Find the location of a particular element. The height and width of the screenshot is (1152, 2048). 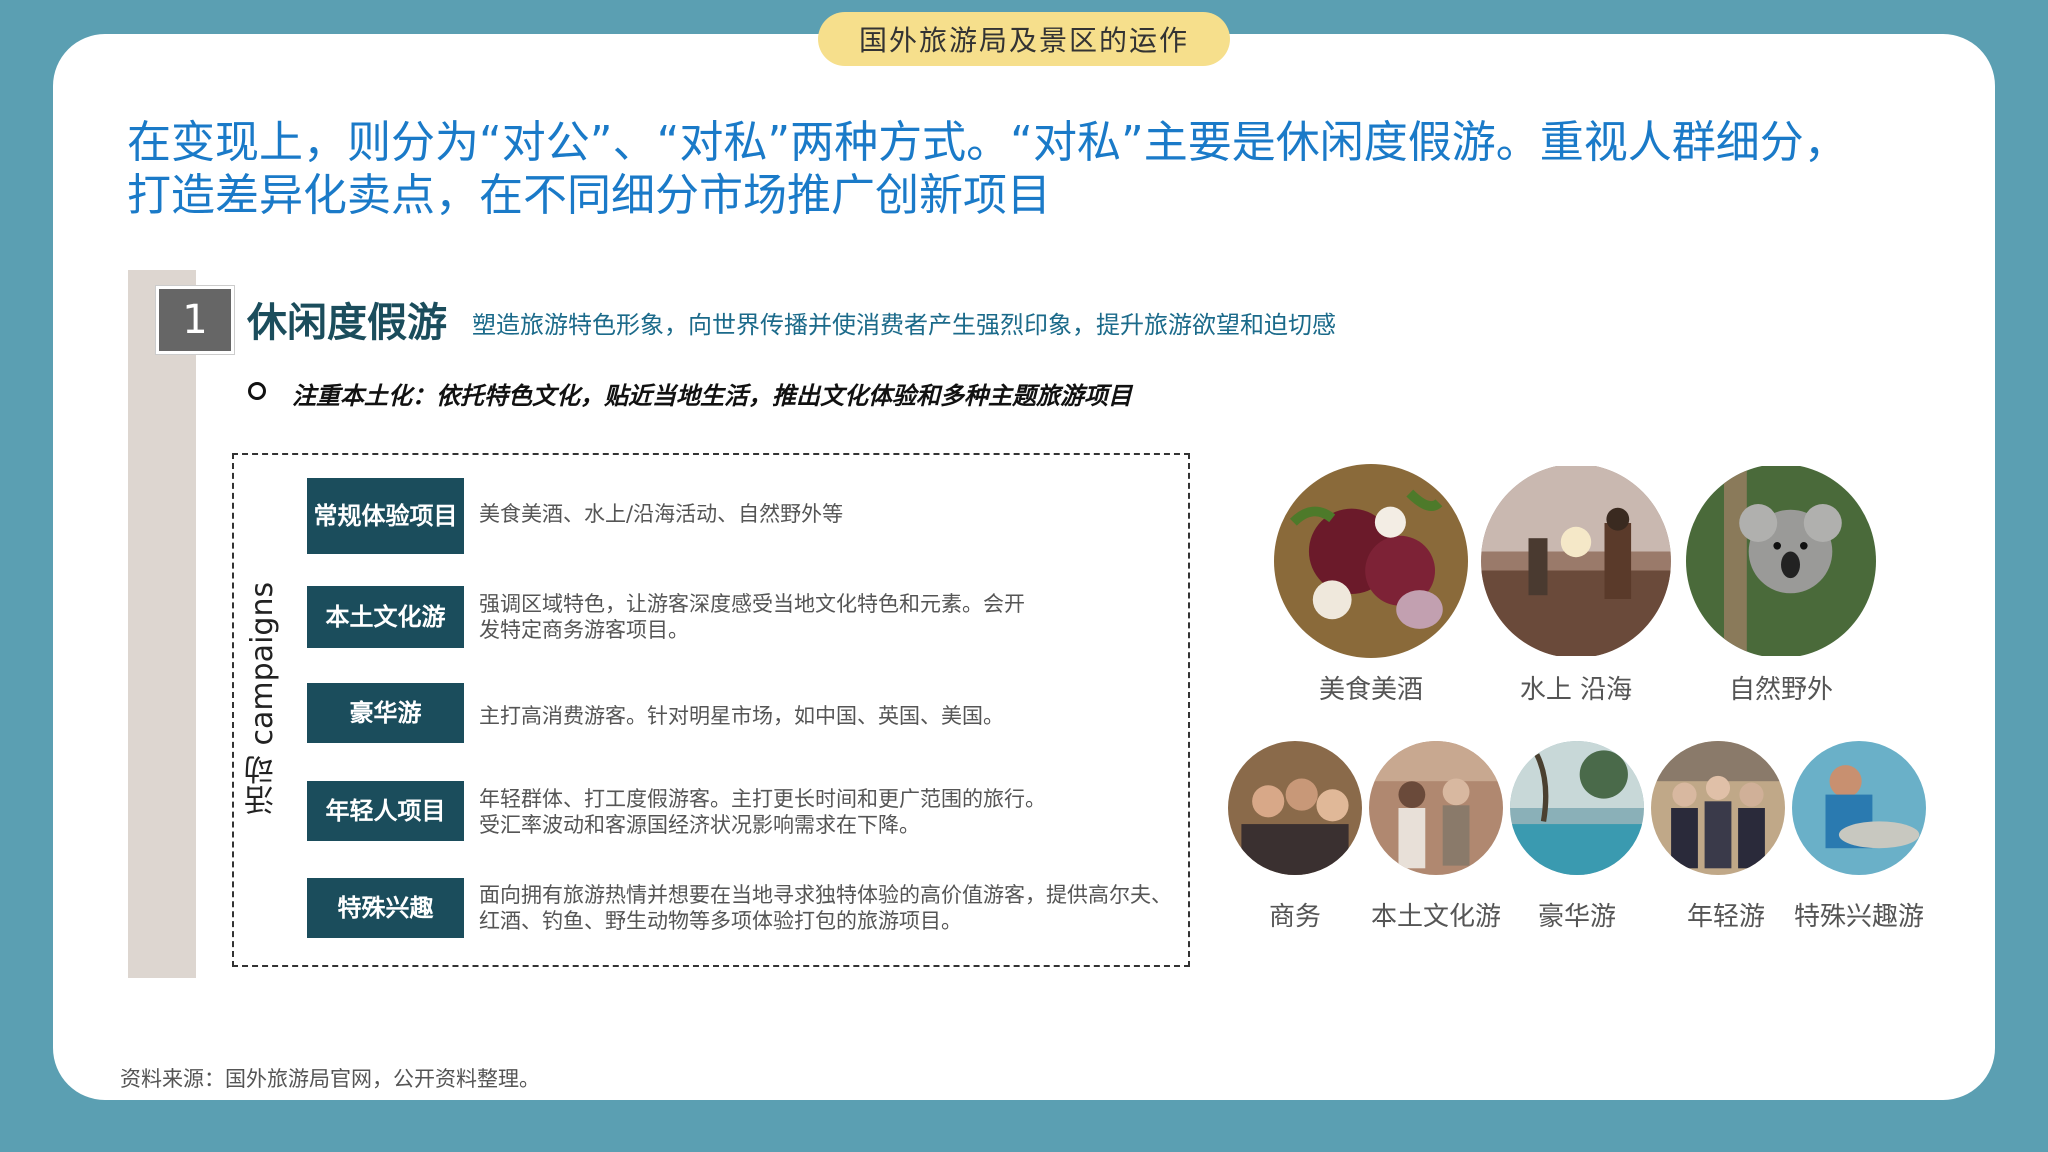

campaign-desc: 强调区域特色，让游客深度感受当地文化特色和元素。会开发特定商务游客项目。 is located at coordinates (752, 617).